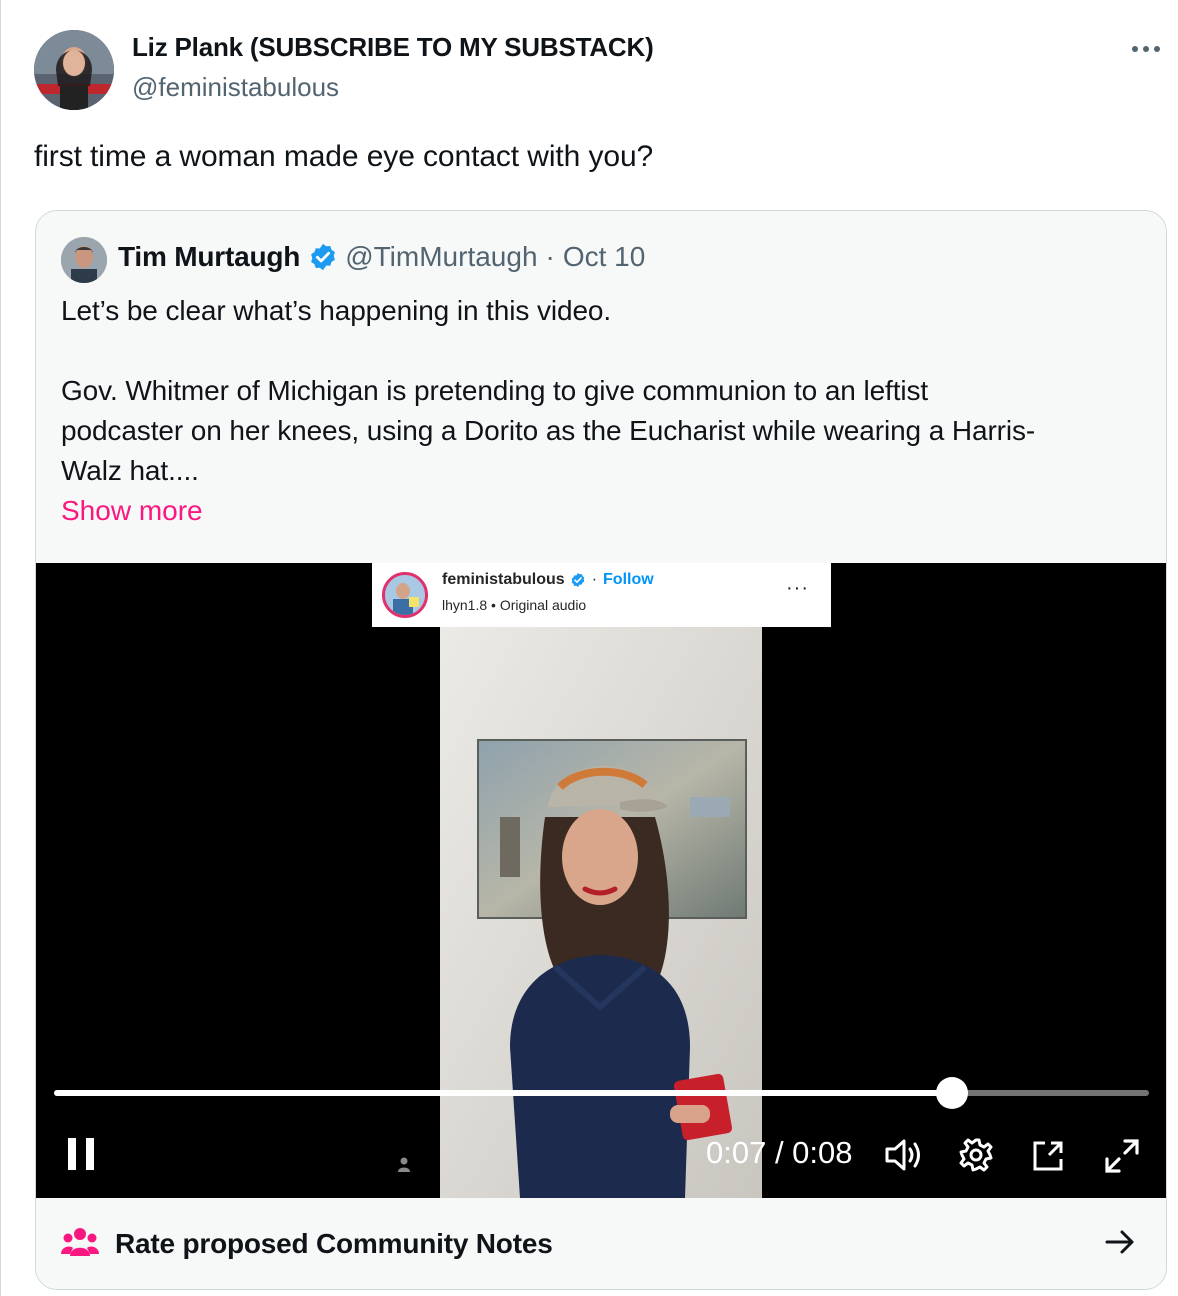  What do you see at coordinates (628, 579) in the screenshot?
I see `instagram-follow: Follow` at bounding box center [628, 579].